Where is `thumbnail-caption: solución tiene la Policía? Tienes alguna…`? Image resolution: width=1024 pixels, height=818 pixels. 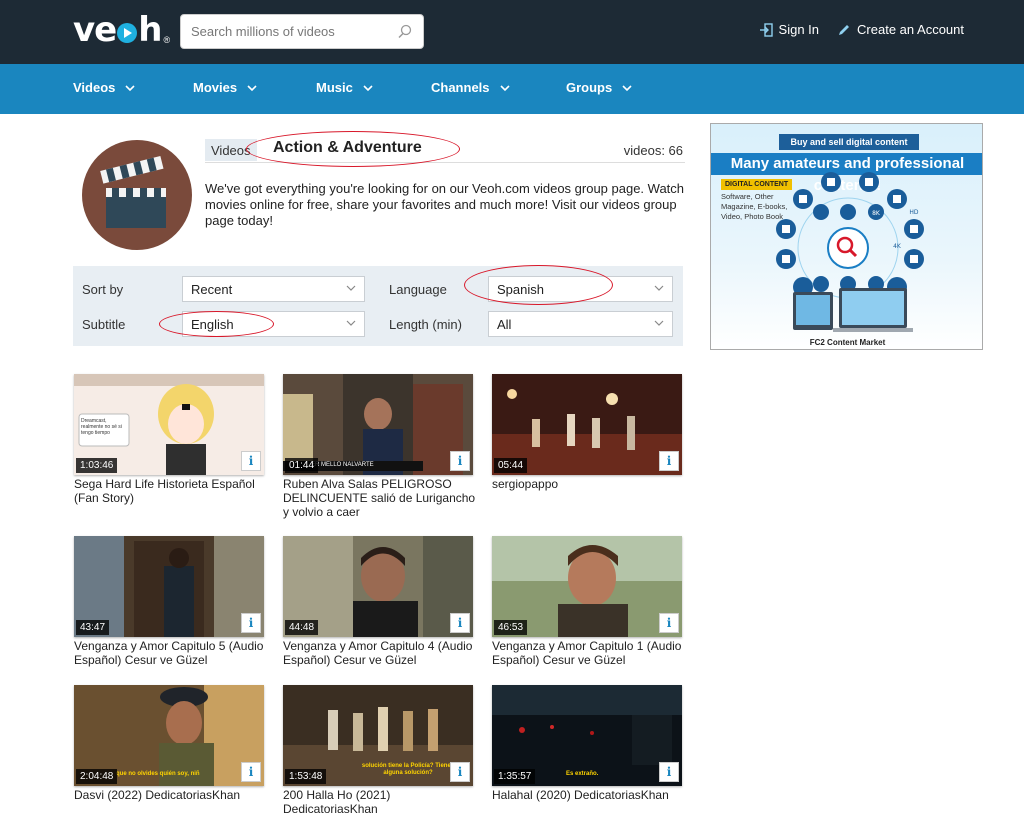 thumbnail-caption: solución tiene la Policía? Tienes alguna… is located at coordinates (408, 769).